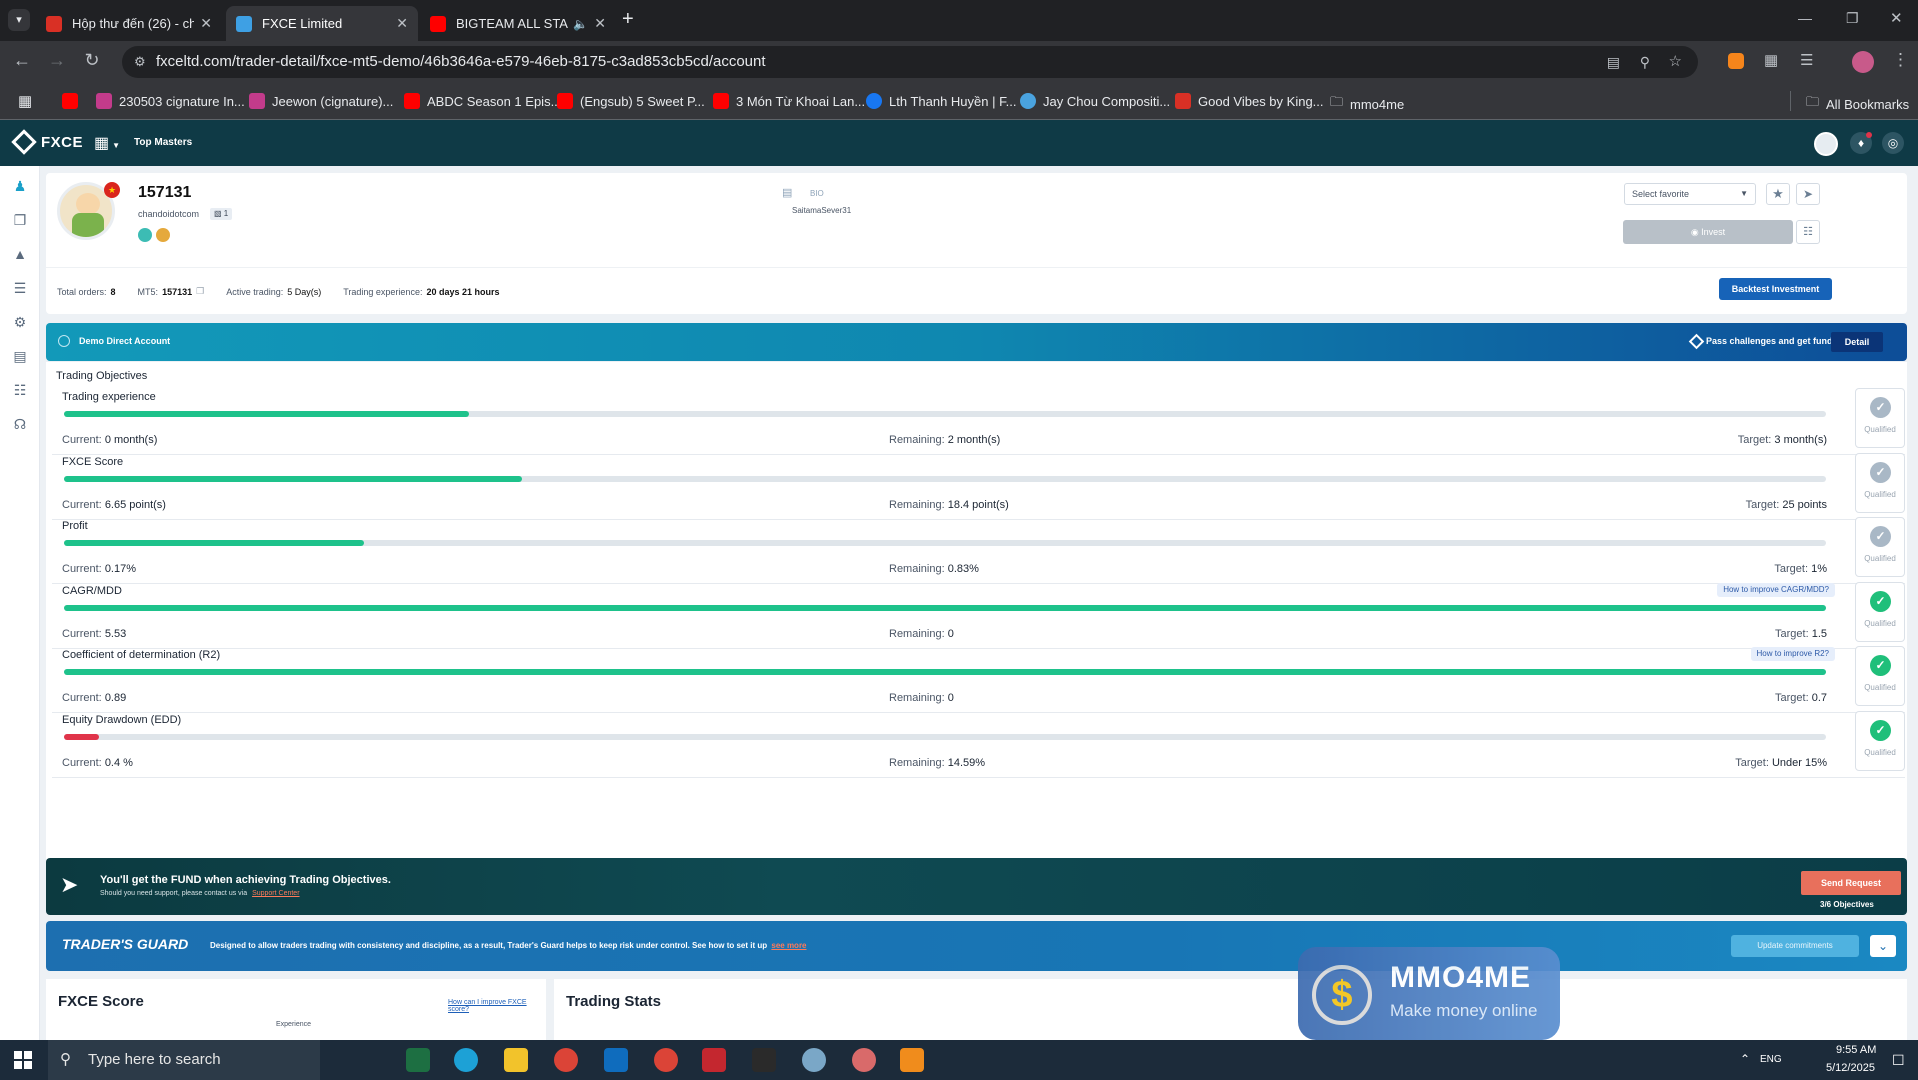 Image resolution: width=1918 pixels, height=1080 pixels. What do you see at coordinates (1613, 62) in the screenshot?
I see `install-app-icon: ▤` at bounding box center [1613, 62].